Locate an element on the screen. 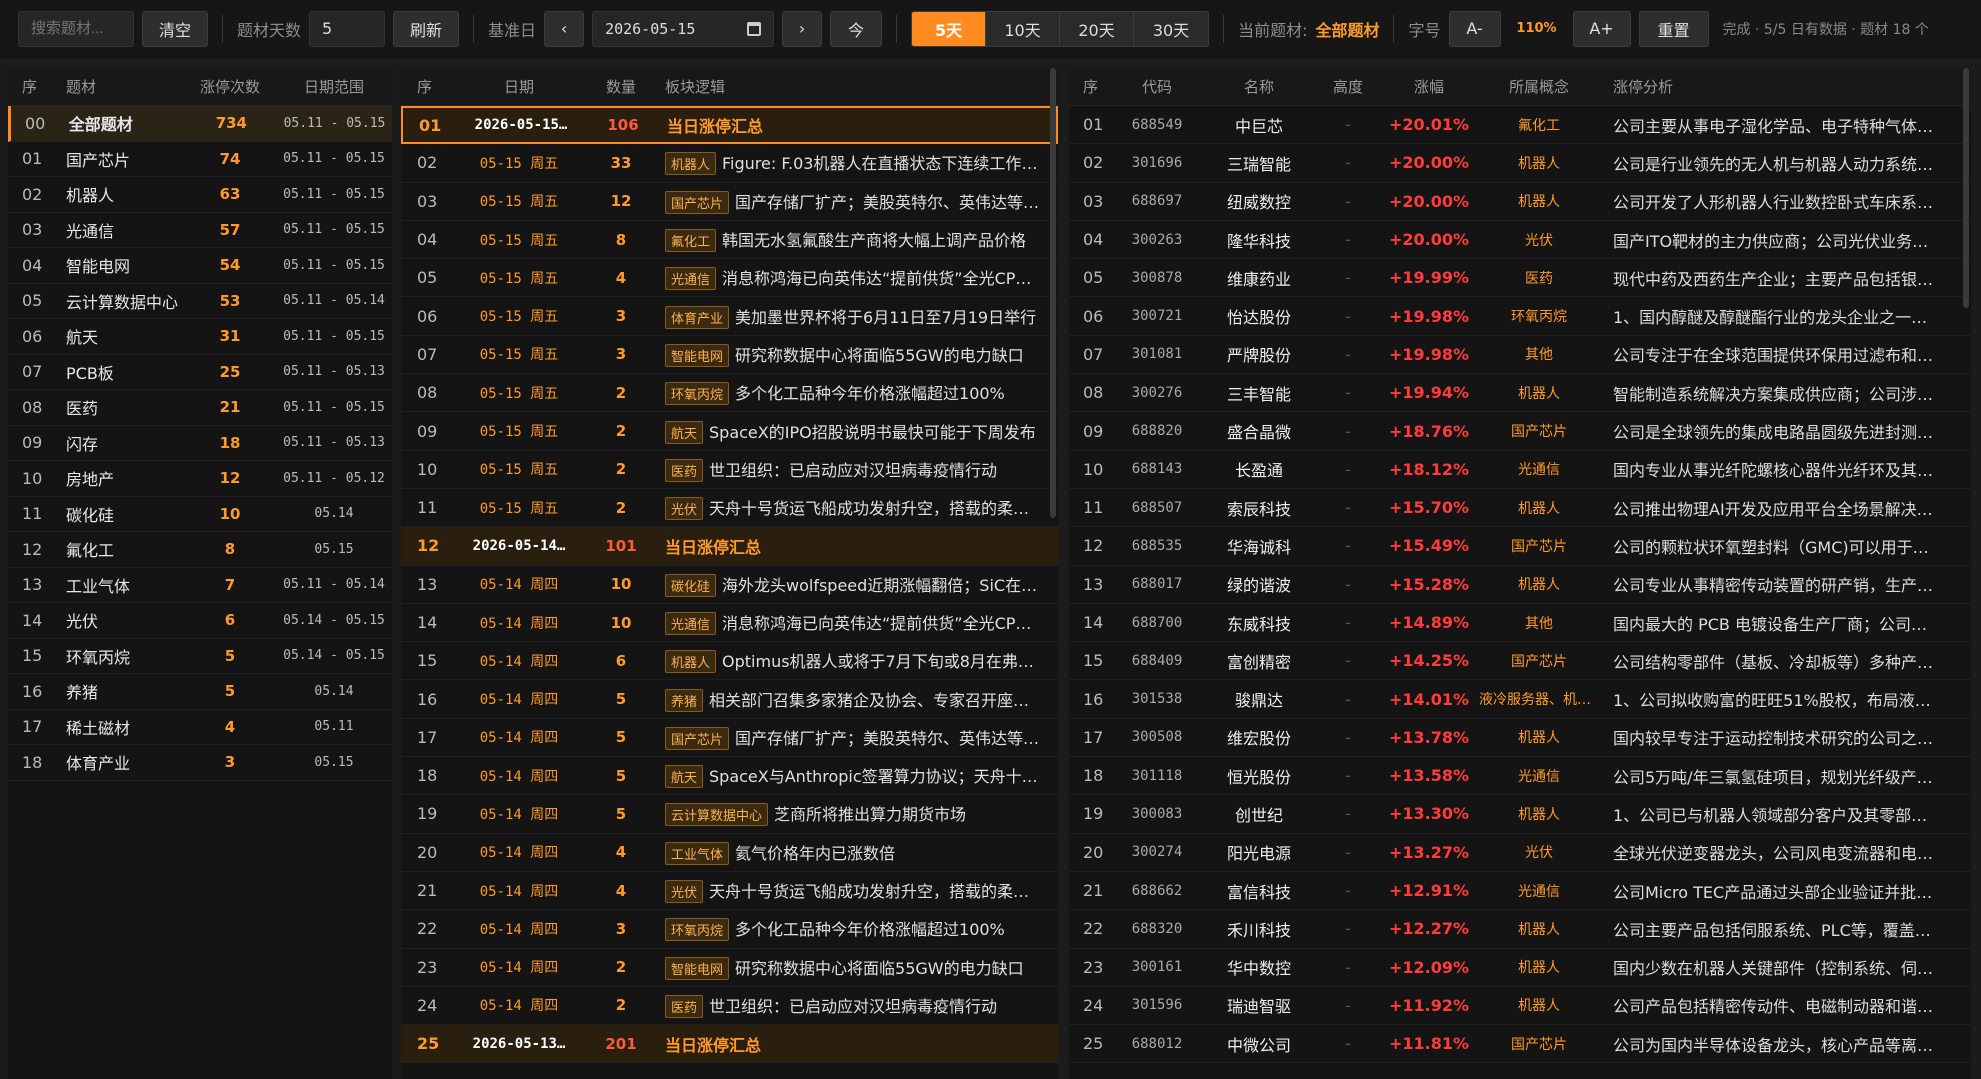  days-input: 5 is located at coordinates (347, 28).